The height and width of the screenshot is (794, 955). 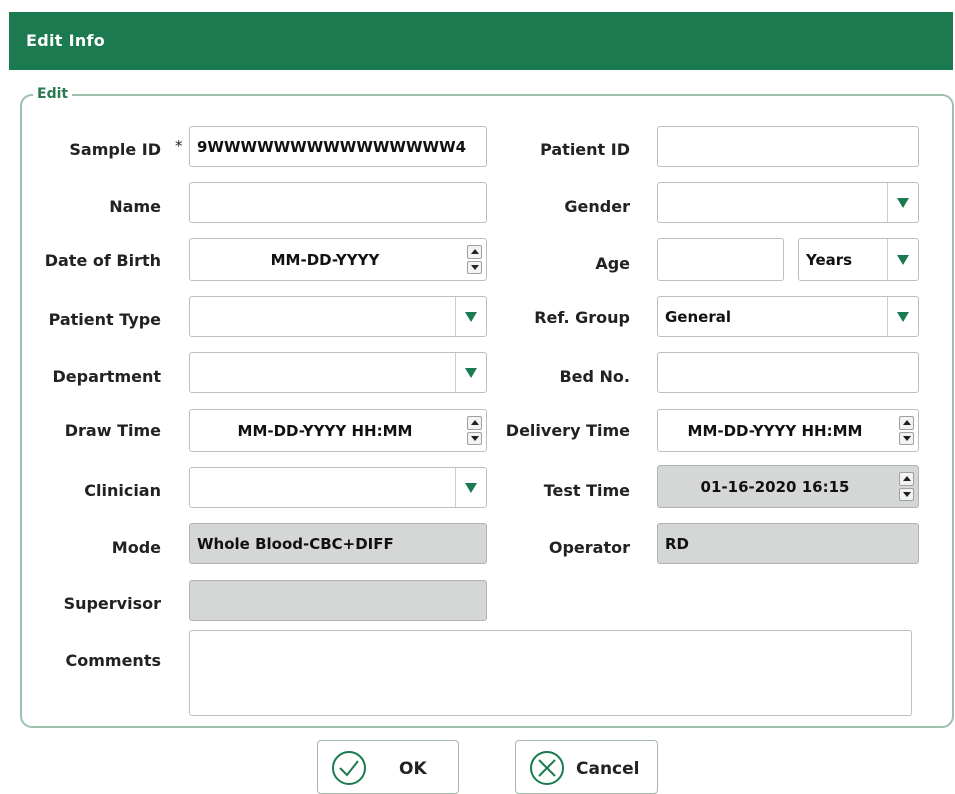 What do you see at coordinates (325, 430) in the screenshot?
I see `draw-time-value: MM-DD-YYYY HH:MM` at bounding box center [325, 430].